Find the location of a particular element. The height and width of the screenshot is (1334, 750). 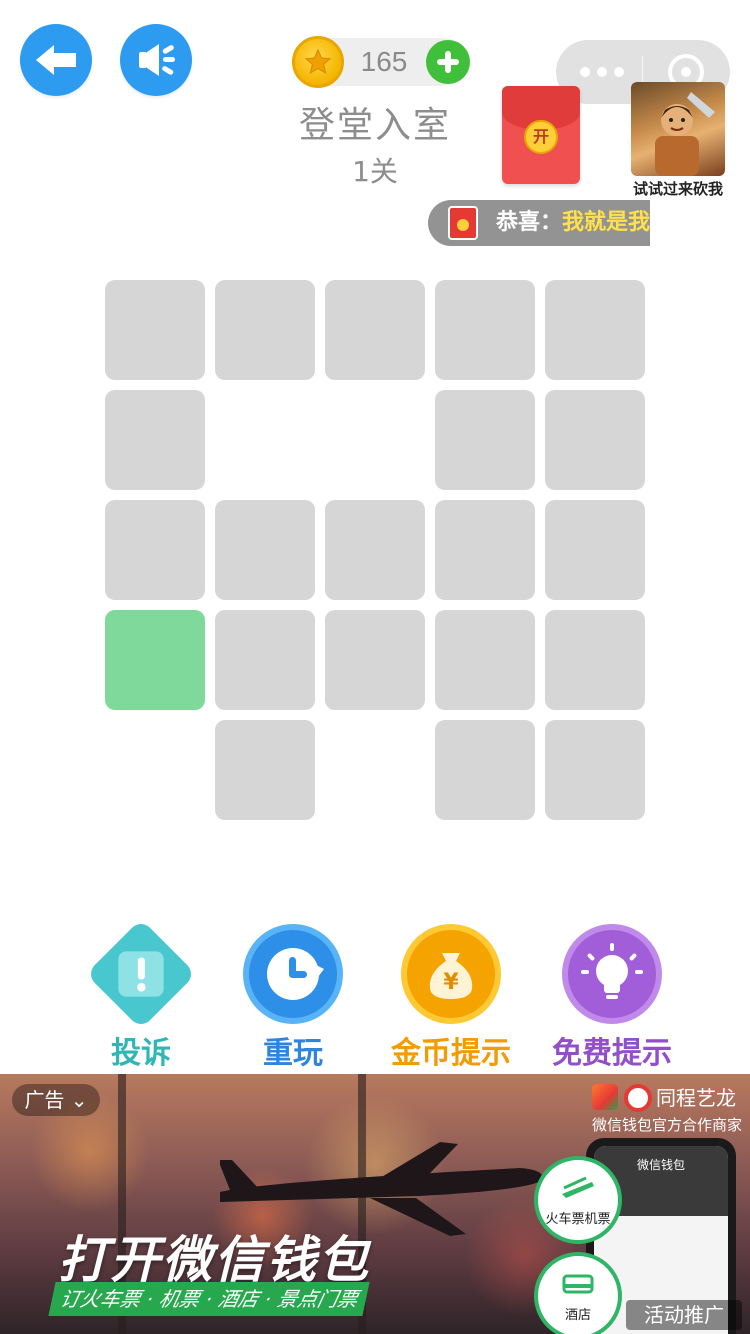

hotel-label: 酒店 is located at coordinates (577, 1315).